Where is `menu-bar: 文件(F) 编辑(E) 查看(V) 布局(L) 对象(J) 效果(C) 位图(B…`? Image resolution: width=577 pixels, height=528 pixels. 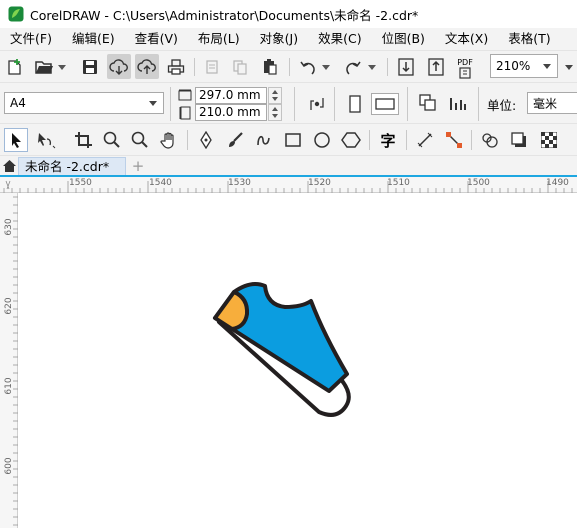
menu-bar: 文件(F) 编辑(E) 查看(V) 布局(L) 对象(J) 效果(C) 位图(B… is located at coordinates (288, 39).